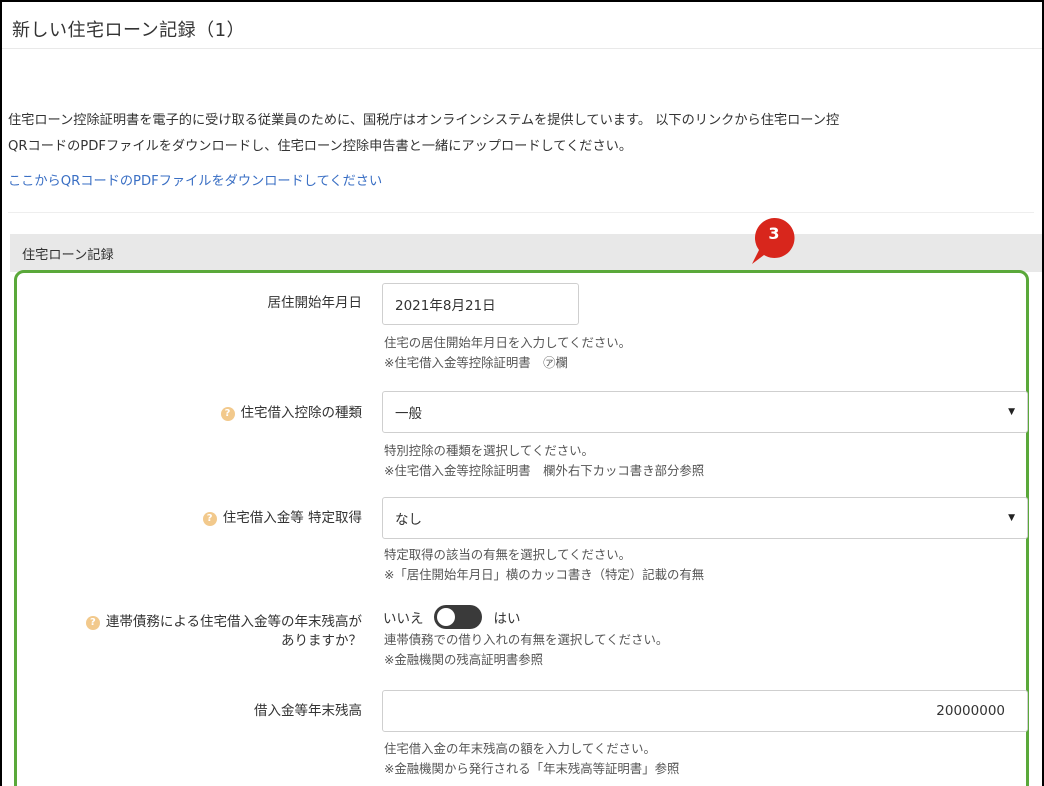  What do you see at coordinates (520, 748) in the screenshot?
I see `year-end-balance-help-1: 住宅借入金の年末残高の額を入力してください。` at bounding box center [520, 748].